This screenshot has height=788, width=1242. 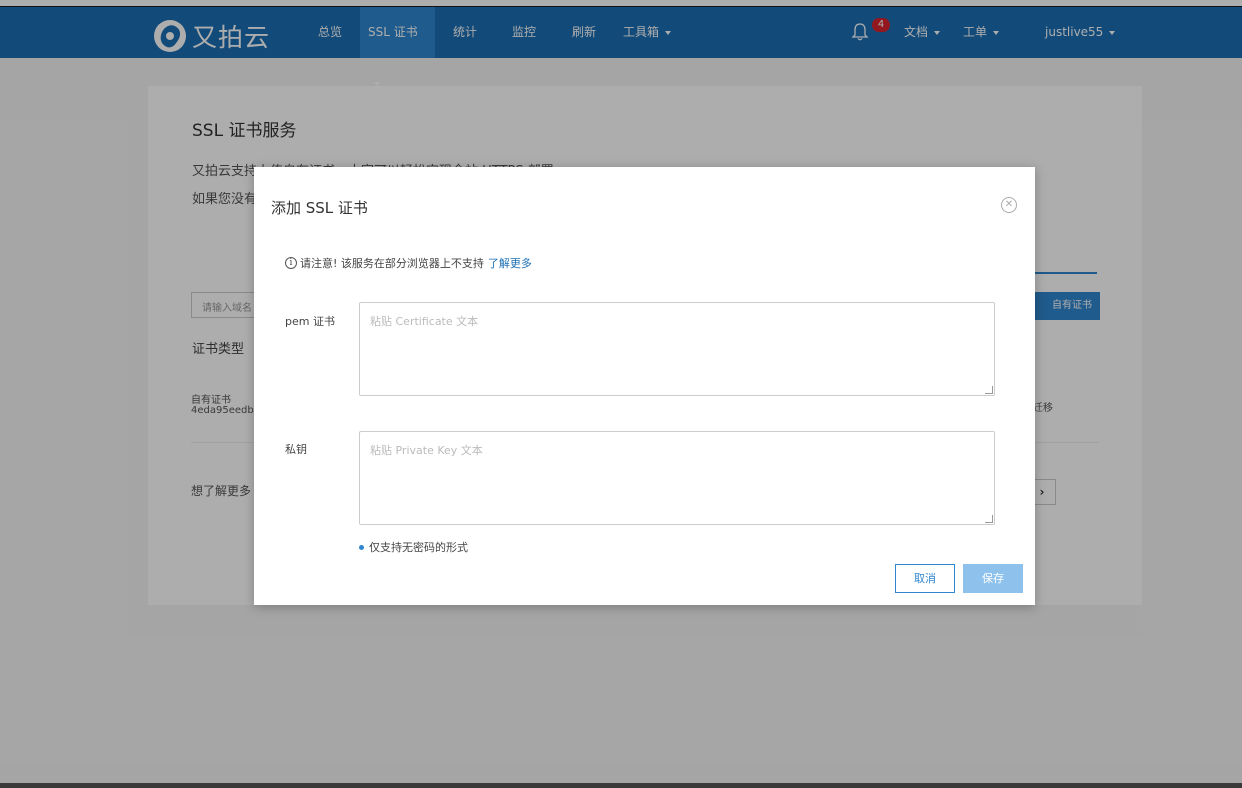 I want to click on cancel-button: 取消, so click(x=925, y=578).